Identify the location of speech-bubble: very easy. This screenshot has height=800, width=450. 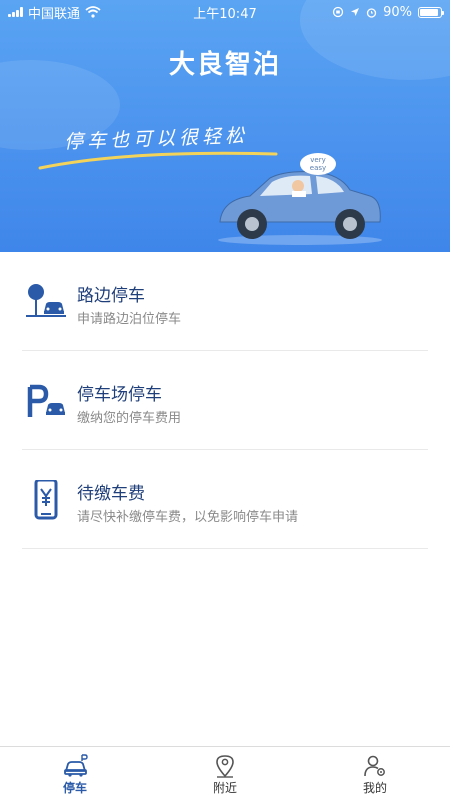
(318, 164).